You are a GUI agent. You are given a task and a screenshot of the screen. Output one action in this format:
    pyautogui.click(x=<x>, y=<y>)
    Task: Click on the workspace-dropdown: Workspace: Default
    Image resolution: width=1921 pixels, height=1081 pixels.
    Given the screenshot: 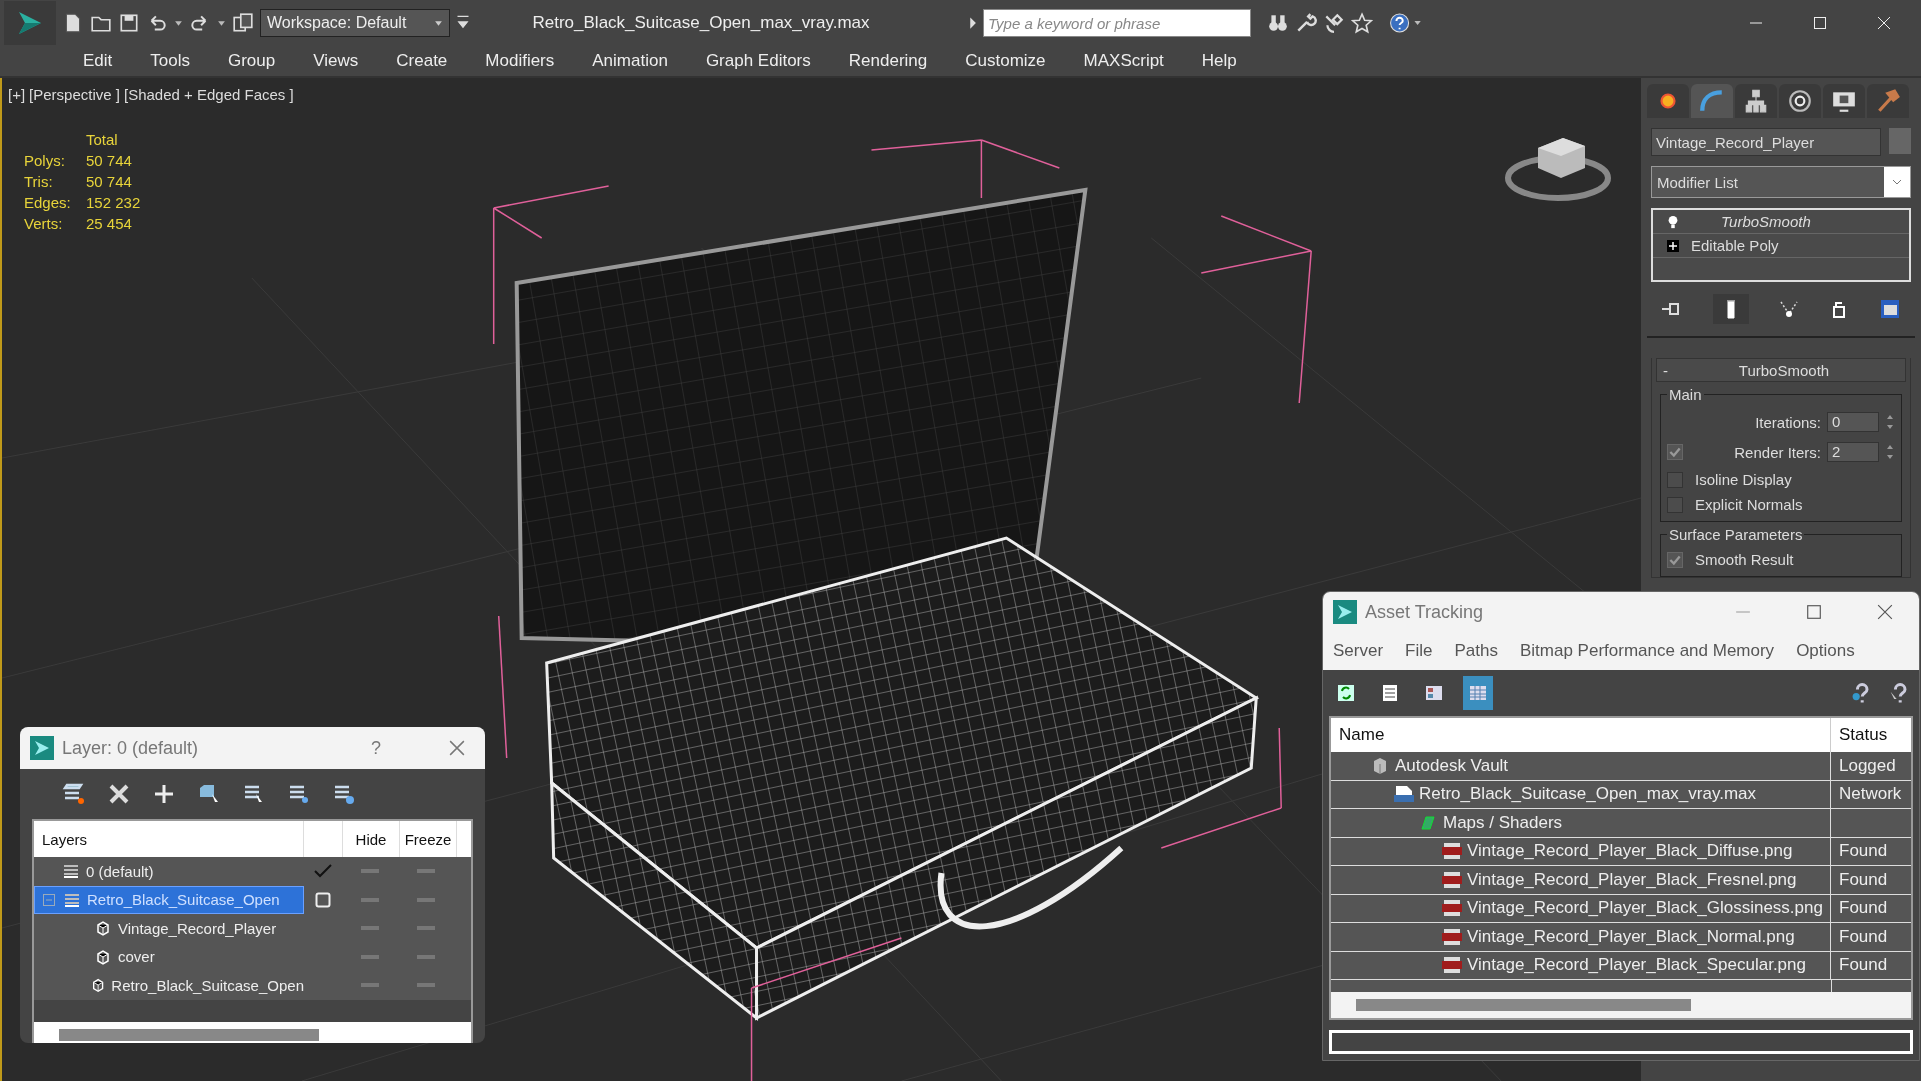 What is the action you would take?
    pyautogui.click(x=355, y=23)
    